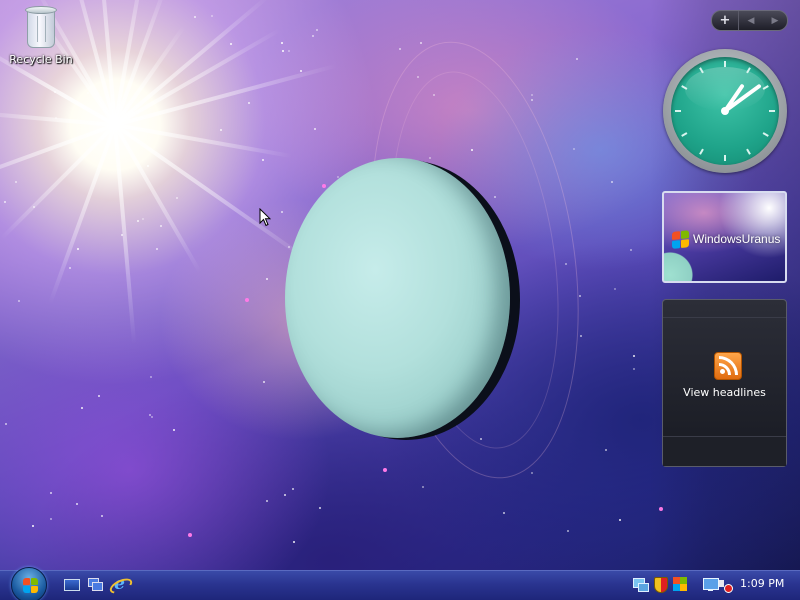  I want to click on show-desktop-button, so click(71, 584).